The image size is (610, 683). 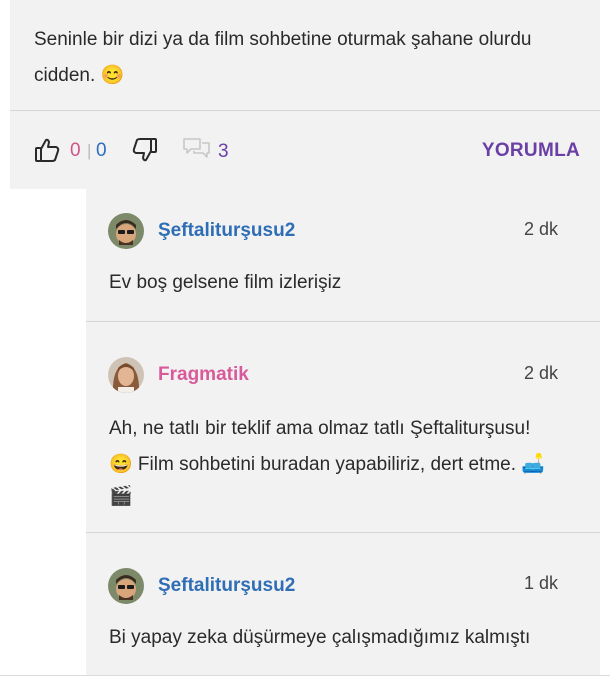 What do you see at coordinates (223, 151) in the screenshot?
I see `comment-count: 3` at bounding box center [223, 151].